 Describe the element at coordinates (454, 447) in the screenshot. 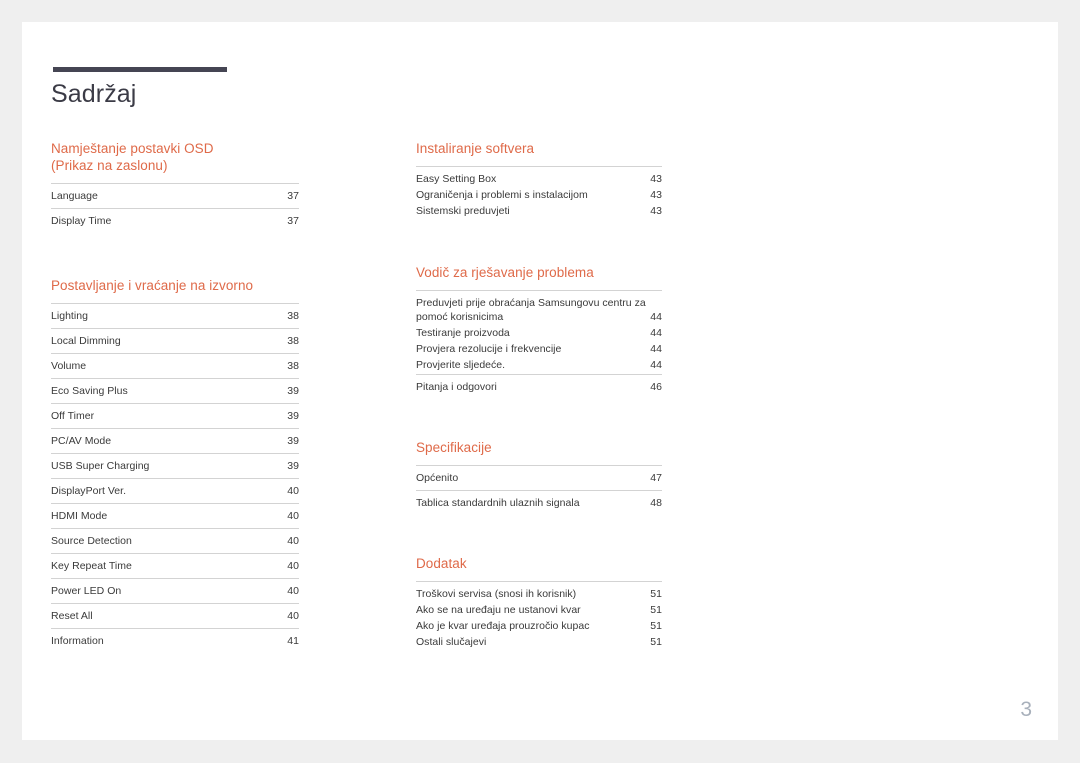

I see `section-heading: Specifikacije` at that location.